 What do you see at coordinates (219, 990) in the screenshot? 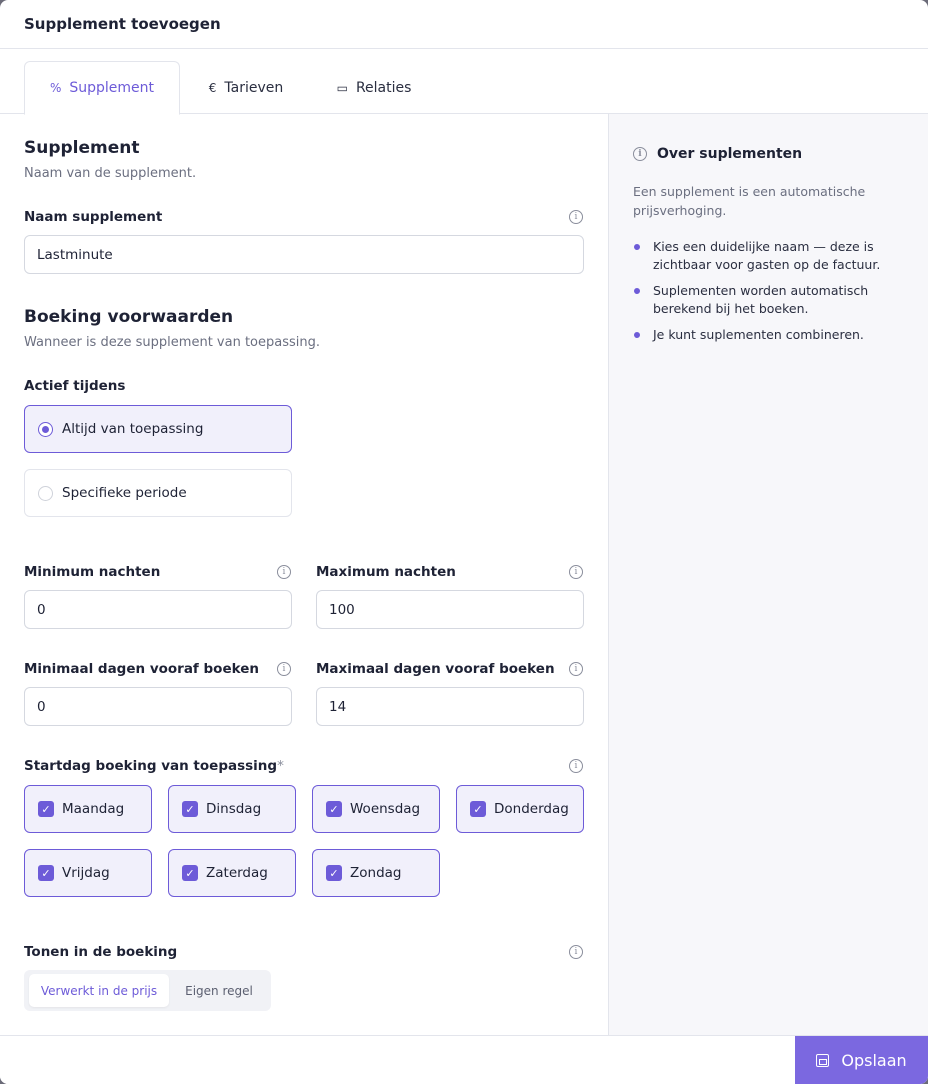
I see `segment-own-line: Eigen regel` at bounding box center [219, 990].